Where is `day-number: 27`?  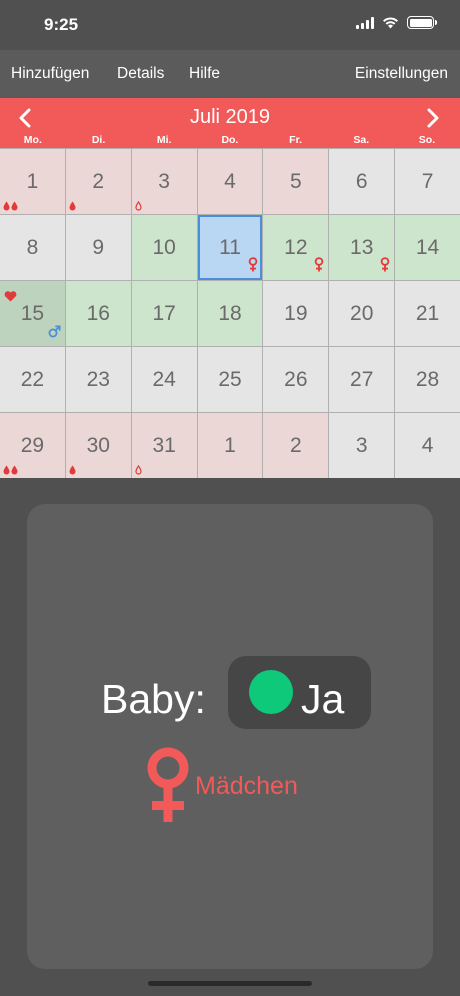 day-number: 27 is located at coordinates (362, 379).